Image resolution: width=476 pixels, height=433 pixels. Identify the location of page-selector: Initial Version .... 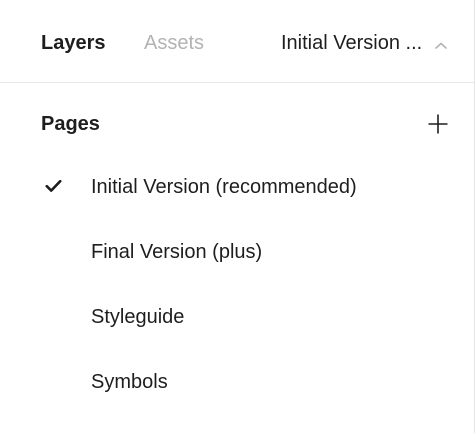
(364, 43).